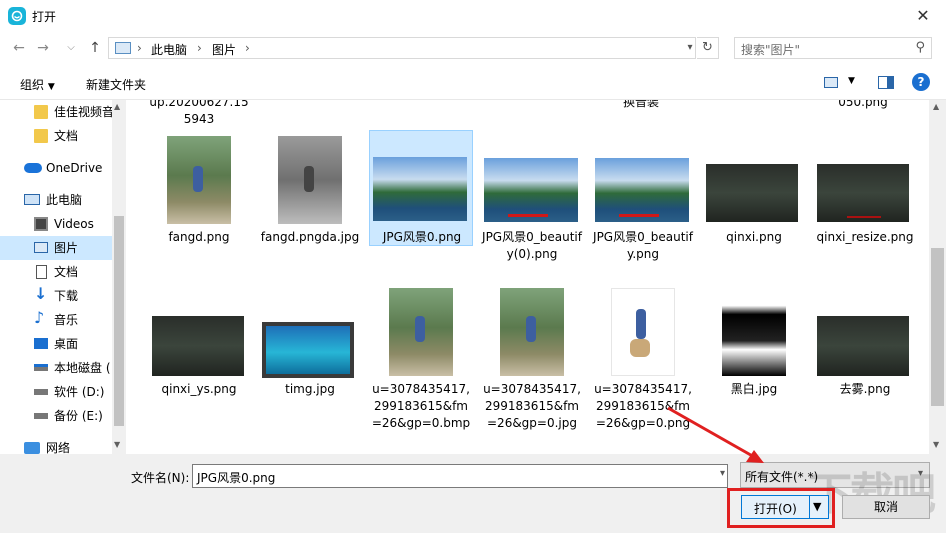  What do you see at coordinates (169, 49) in the screenshot?
I see `breadcrumb-item-this-pc: 此电脑` at bounding box center [169, 49].